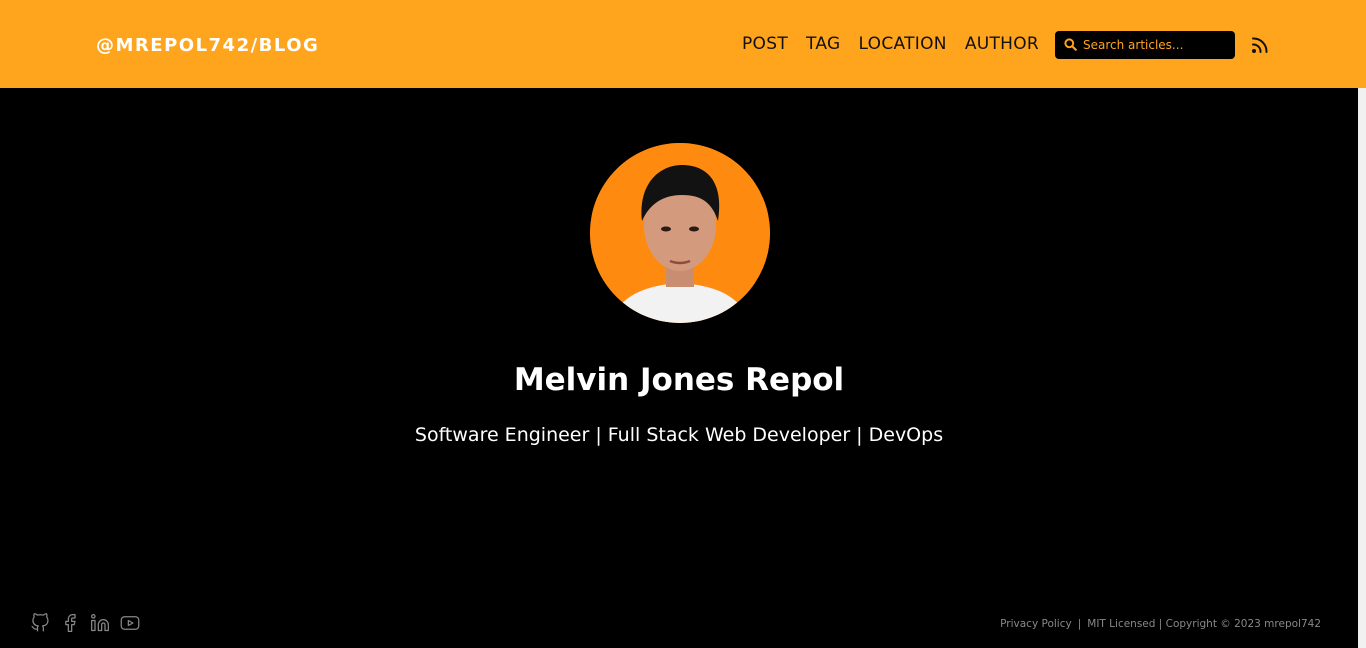 The height and width of the screenshot is (648, 1366). I want to click on profile-name: Melvin Jones Repol, so click(679, 380).